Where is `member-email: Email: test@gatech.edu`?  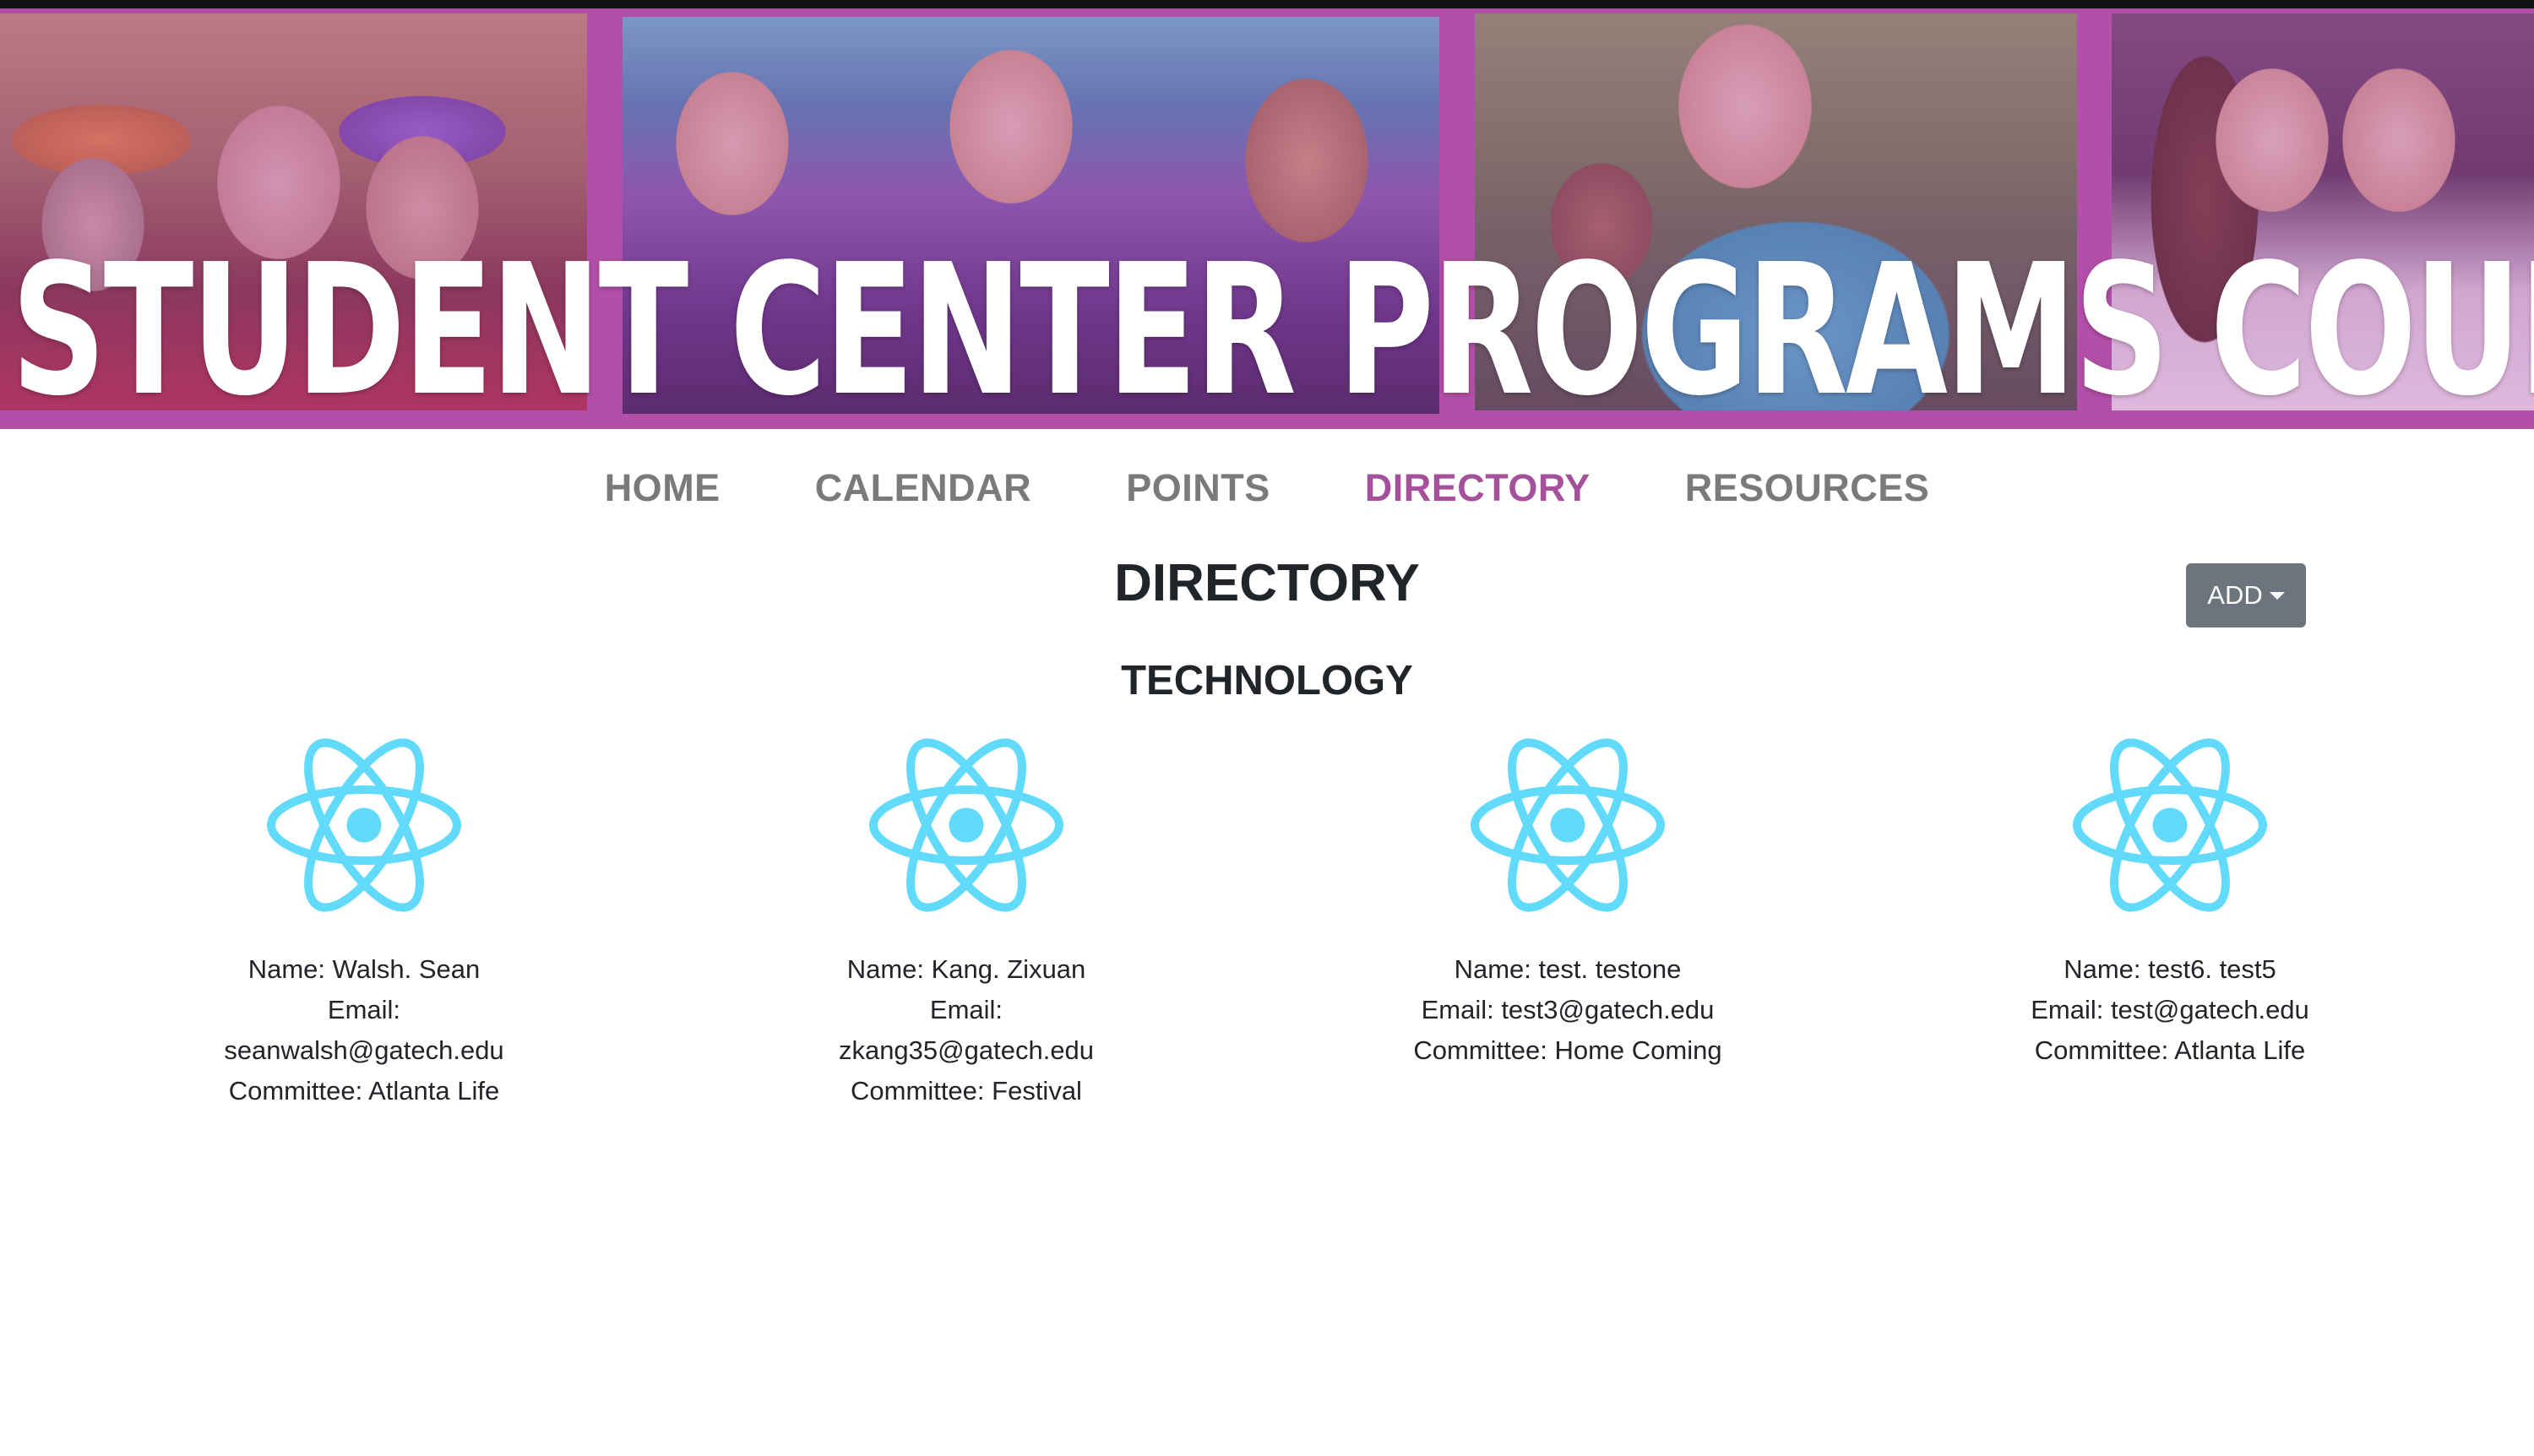
member-email: Email: test@gatech.edu is located at coordinates (2170, 1009).